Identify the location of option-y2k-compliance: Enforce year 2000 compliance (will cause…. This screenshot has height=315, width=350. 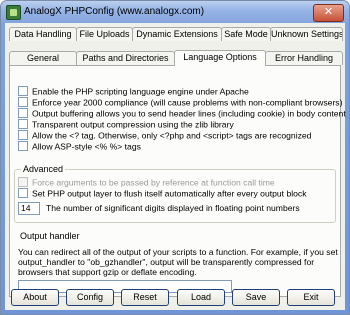
(180, 102).